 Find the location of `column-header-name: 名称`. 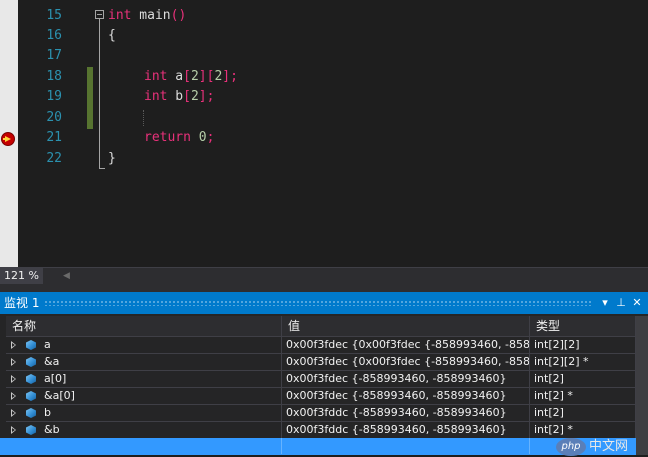

column-header-name: 名称 is located at coordinates (144, 326).